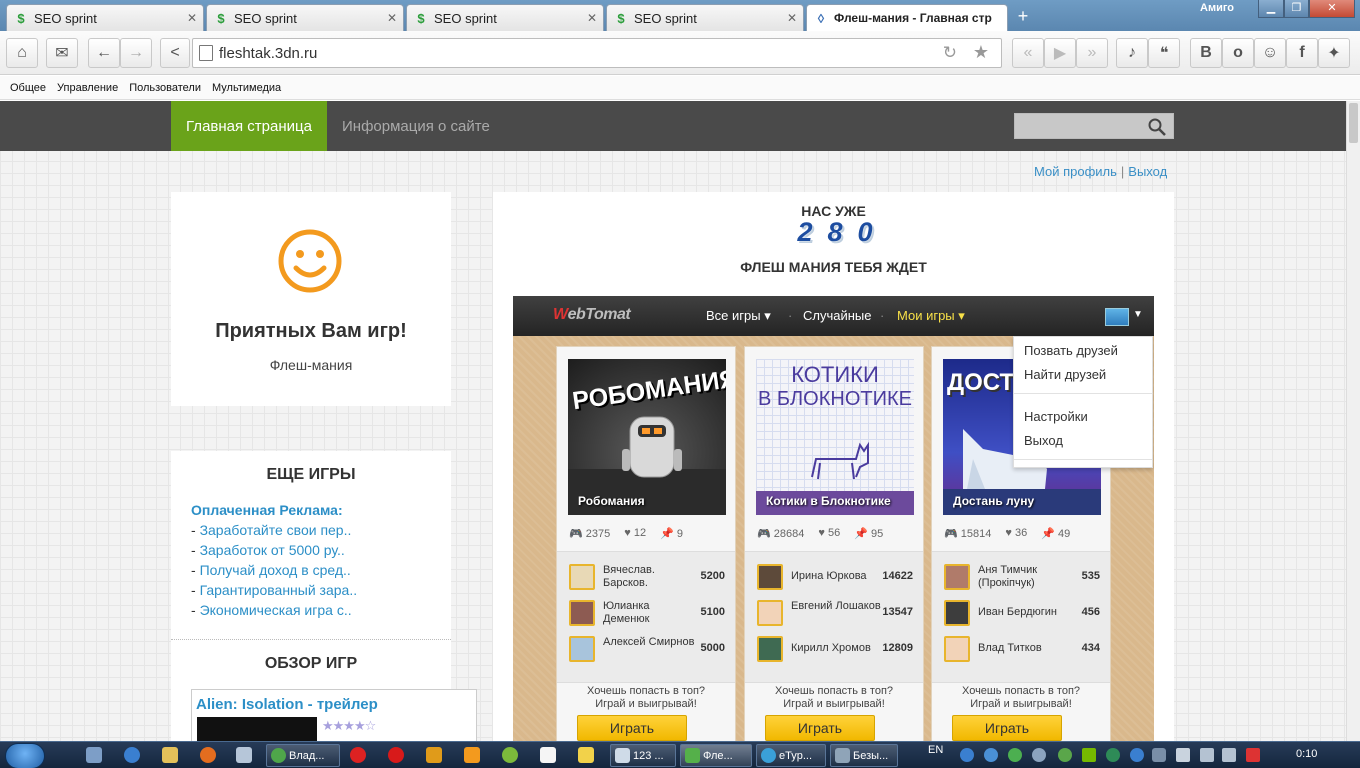 The width and height of the screenshot is (1360, 768). What do you see at coordinates (950, 53) in the screenshot?
I see `reload-icon: ↻` at bounding box center [950, 53].